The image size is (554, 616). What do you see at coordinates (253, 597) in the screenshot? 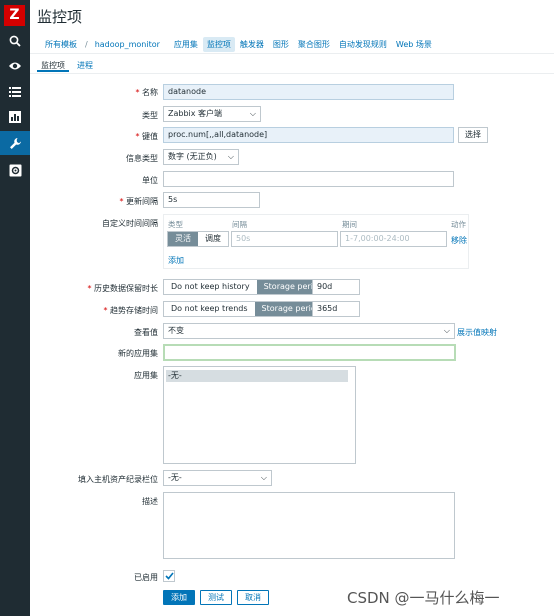
I see `cancel-button: 取消` at bounding box center [253, 597].